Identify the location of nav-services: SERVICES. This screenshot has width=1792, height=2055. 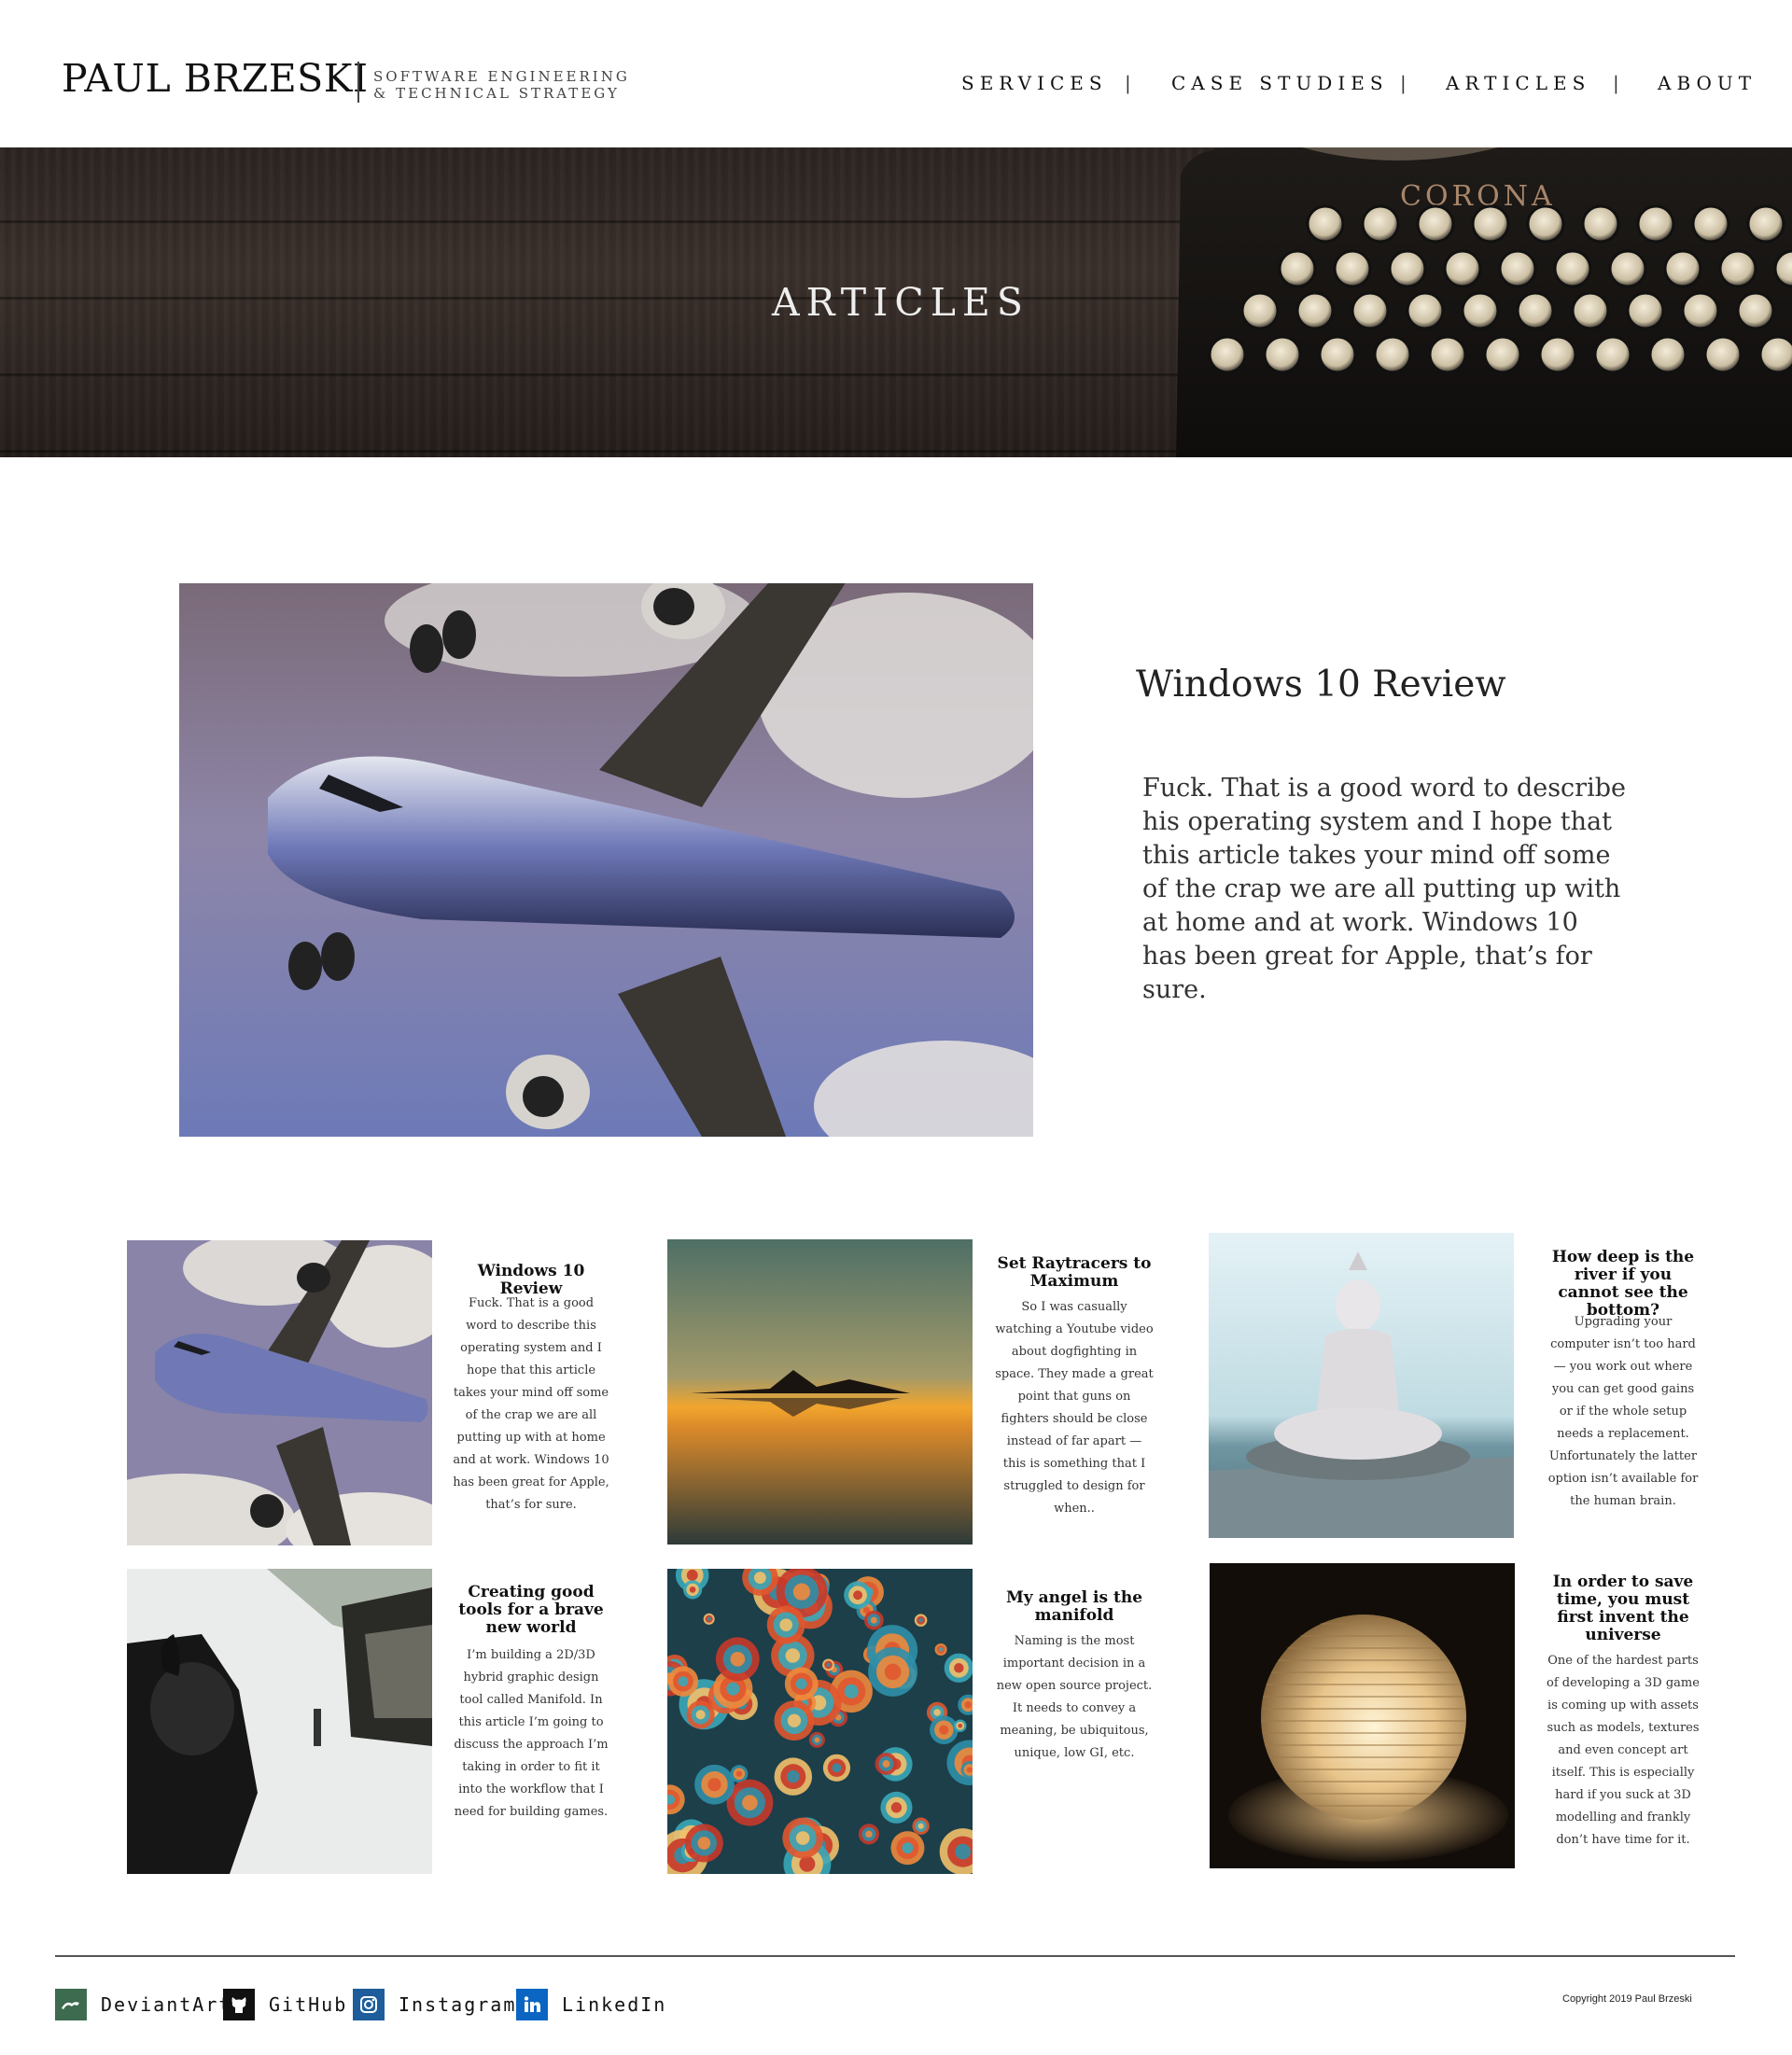
(1034, 83).